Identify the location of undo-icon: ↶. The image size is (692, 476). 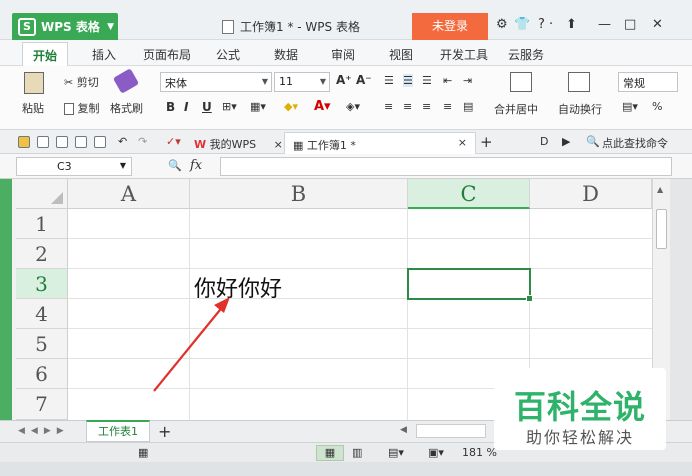
(122, 141).